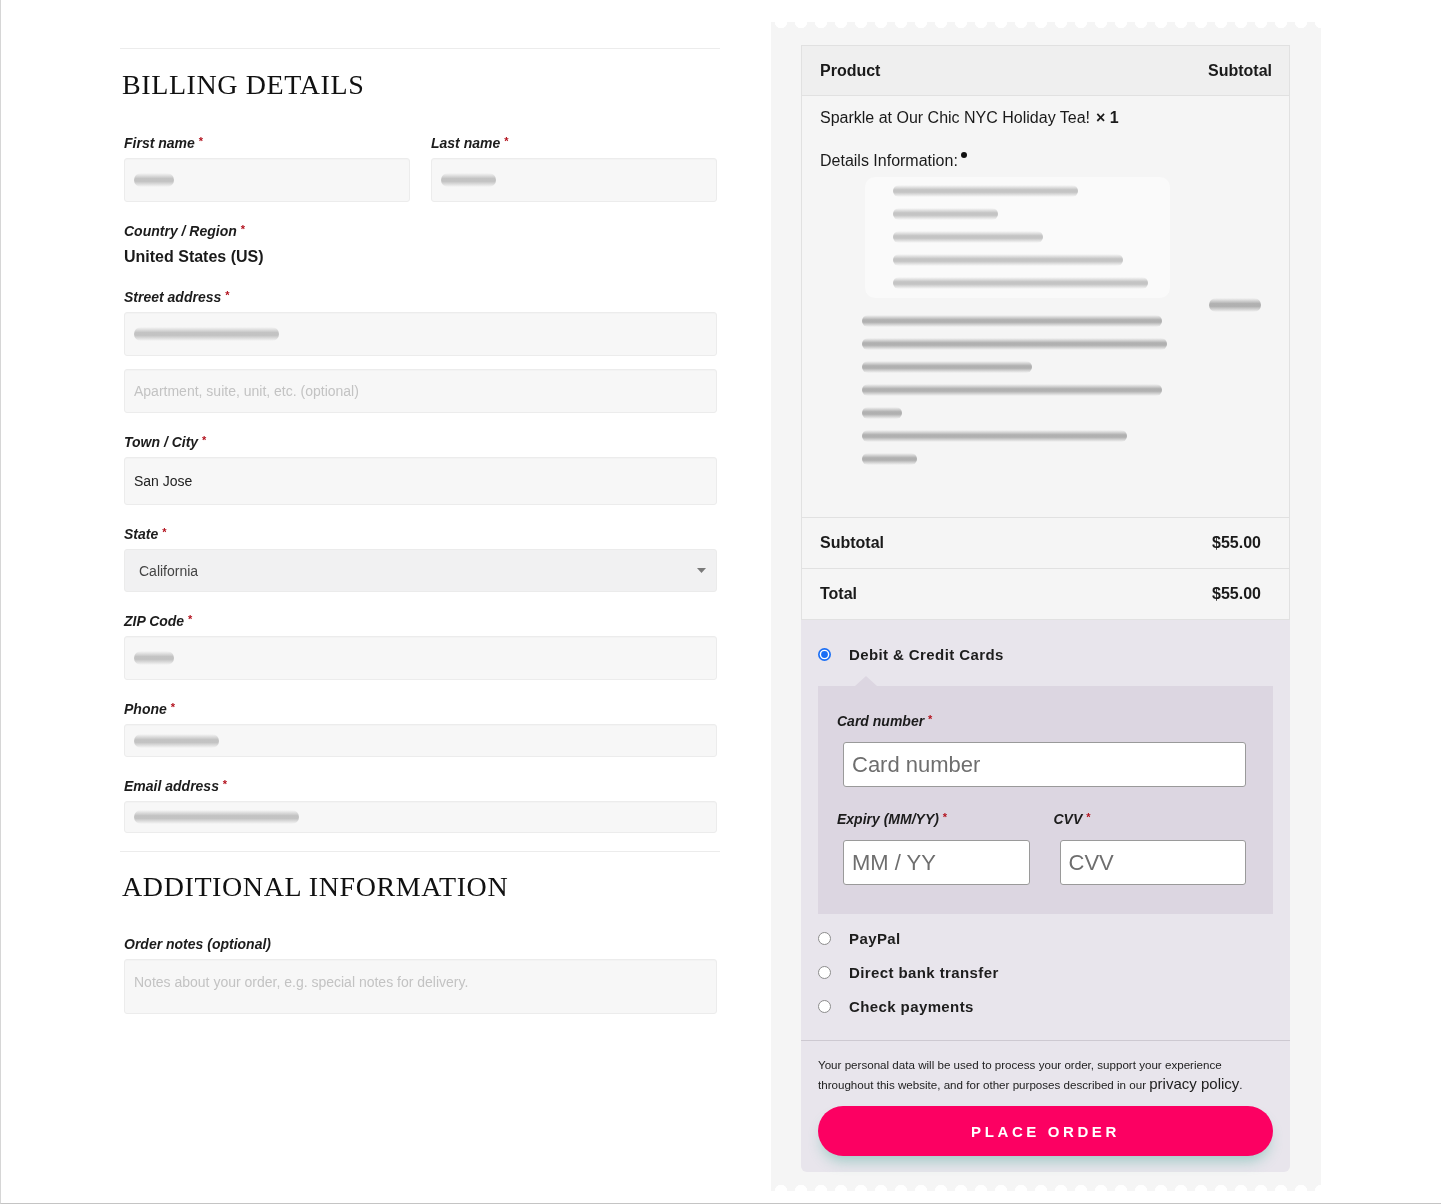  Describe the element at coordinates (166, 442) in the screenshot. I see `field-label: Town / City $^{*}$` at that location.